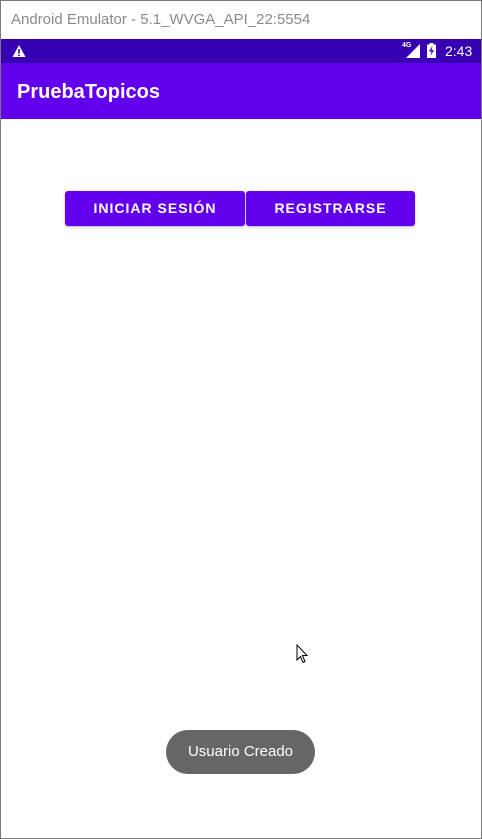 This screenshot has height=839, width=482. What do you see at coordinates (459, 51) in the screenshot?
I see `status-clock: 2:43` at bounding box center [459, 51].